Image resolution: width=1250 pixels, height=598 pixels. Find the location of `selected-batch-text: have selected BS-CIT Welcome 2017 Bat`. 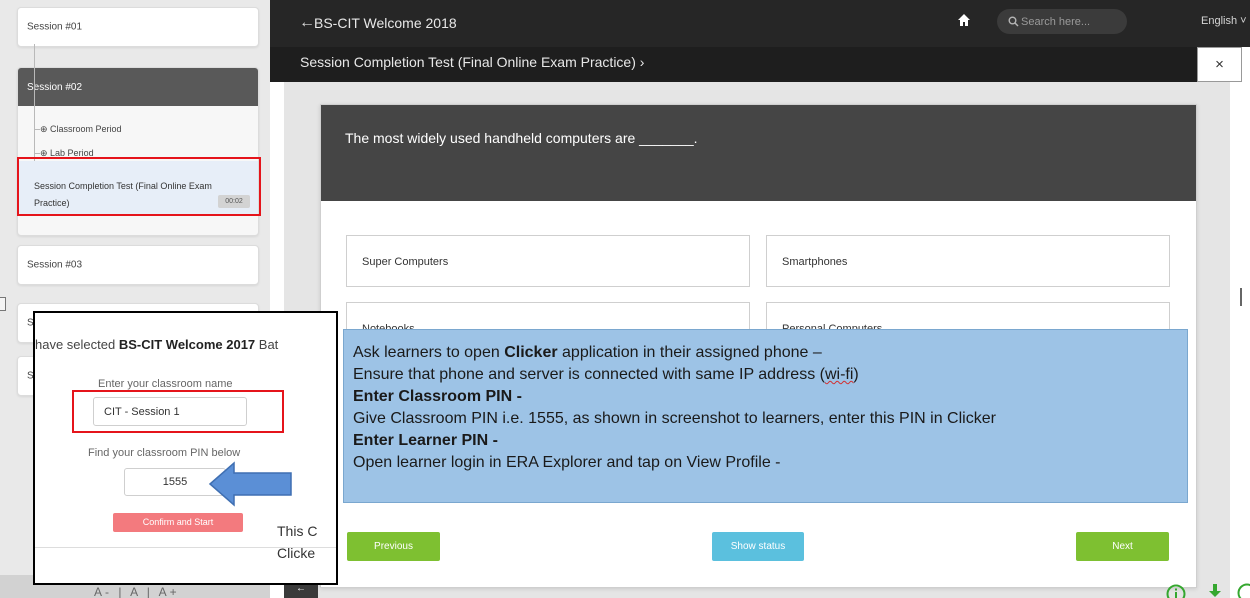

selected-batch-text: have selected BS-CIT Welcome 2017 Bat is located at coordinates (156, 344).